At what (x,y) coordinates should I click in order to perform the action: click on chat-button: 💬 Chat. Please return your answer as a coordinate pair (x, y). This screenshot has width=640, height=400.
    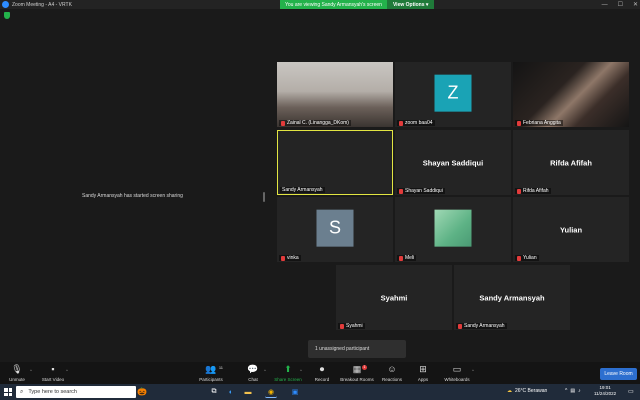
    Looking at the image, I should click on (253, 373).